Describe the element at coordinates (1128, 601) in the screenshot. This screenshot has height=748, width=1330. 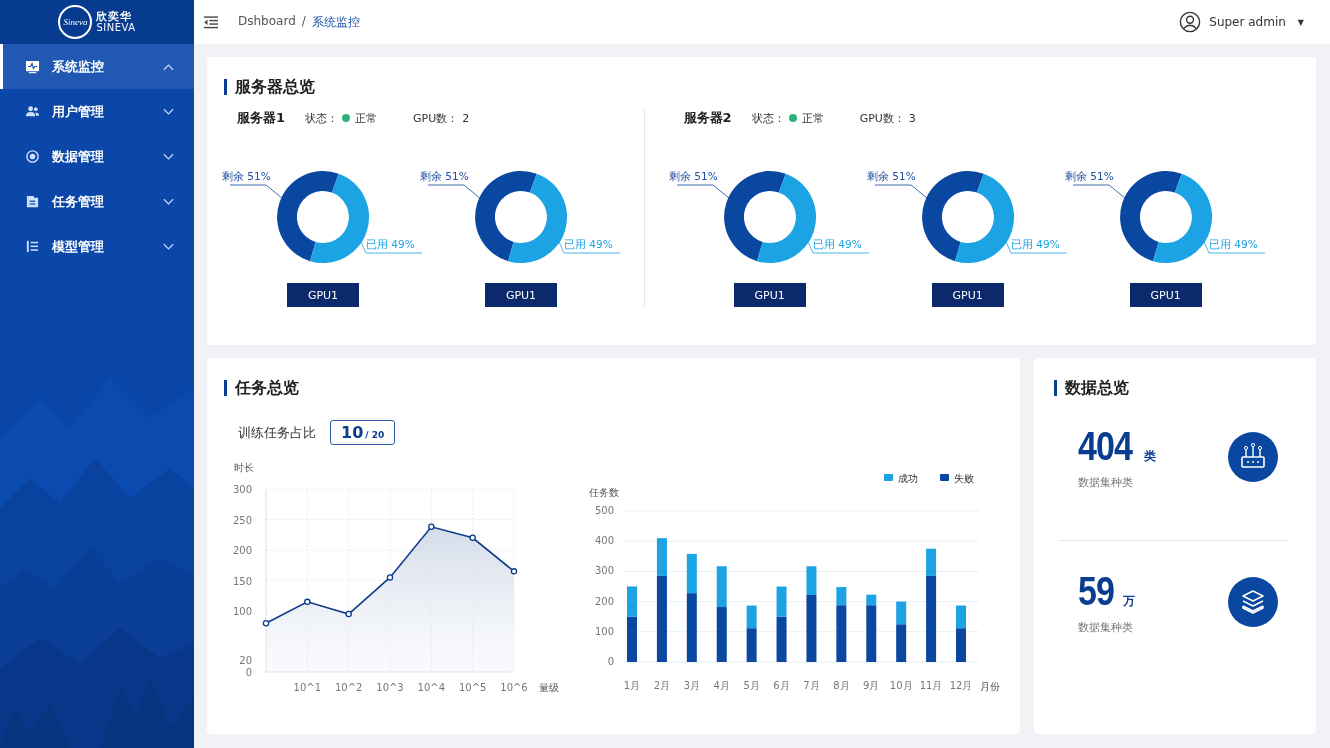
I see `stat-unit: 万` at that location.